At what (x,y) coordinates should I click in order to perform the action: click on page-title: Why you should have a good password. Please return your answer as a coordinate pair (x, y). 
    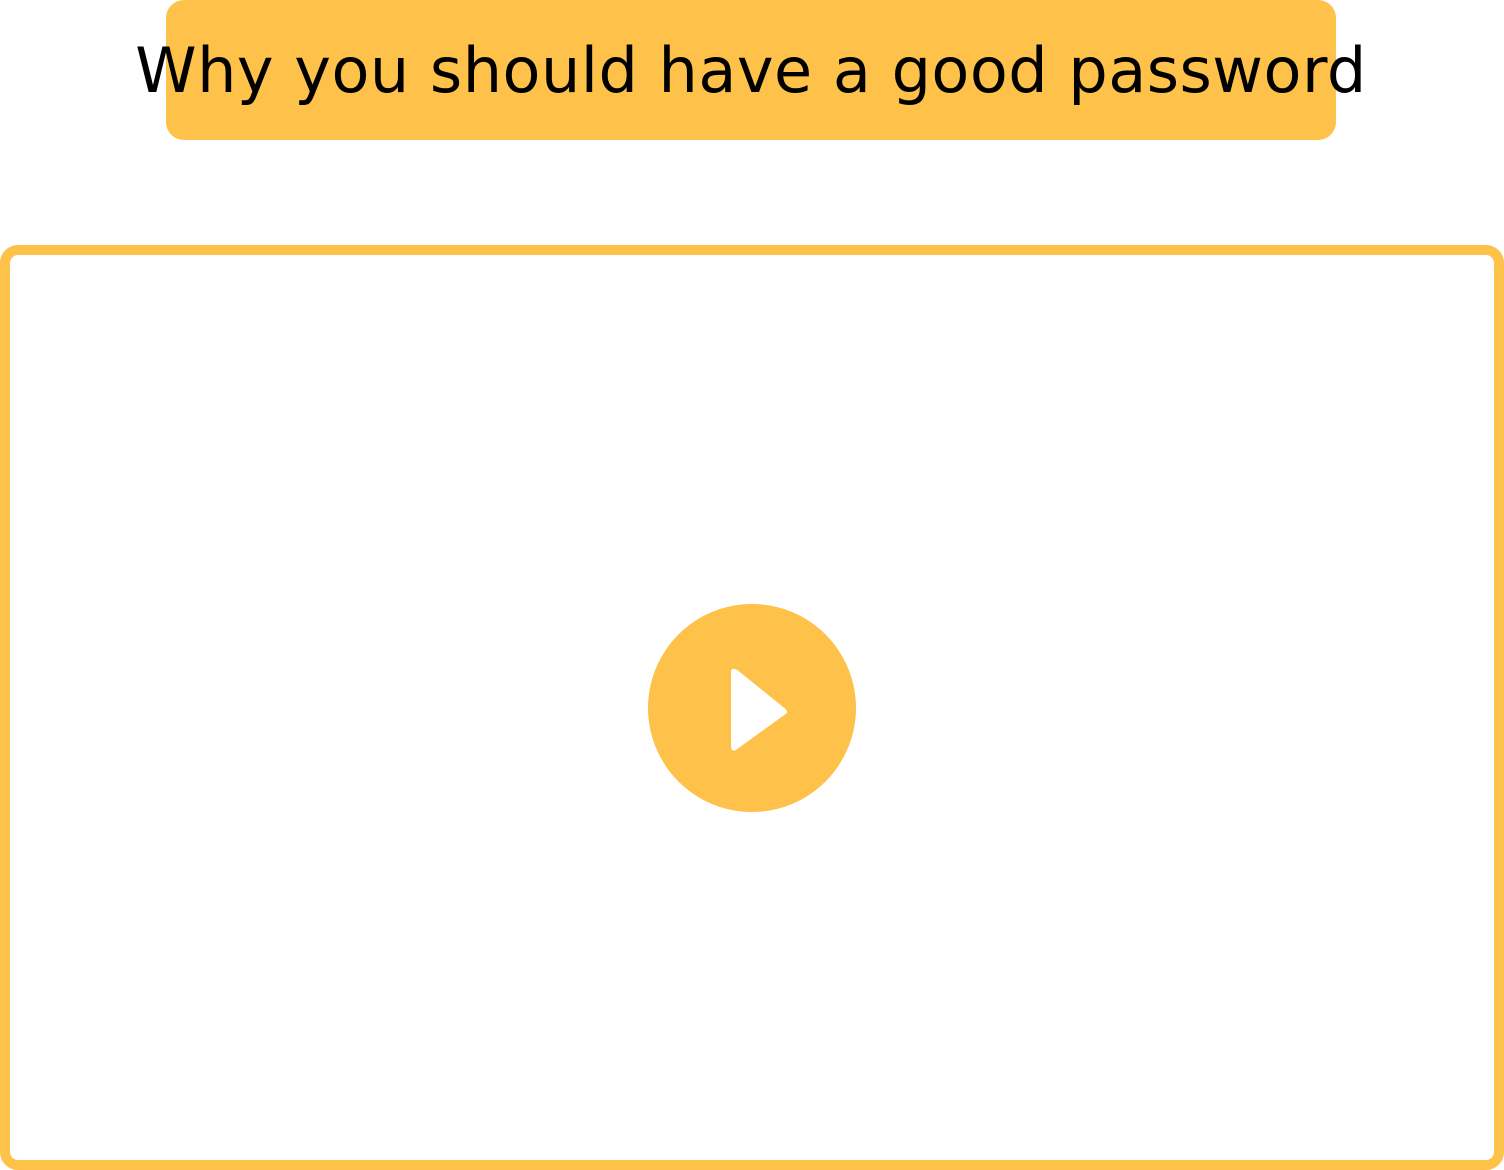
    Looking at the image, I should click on (751, 70).